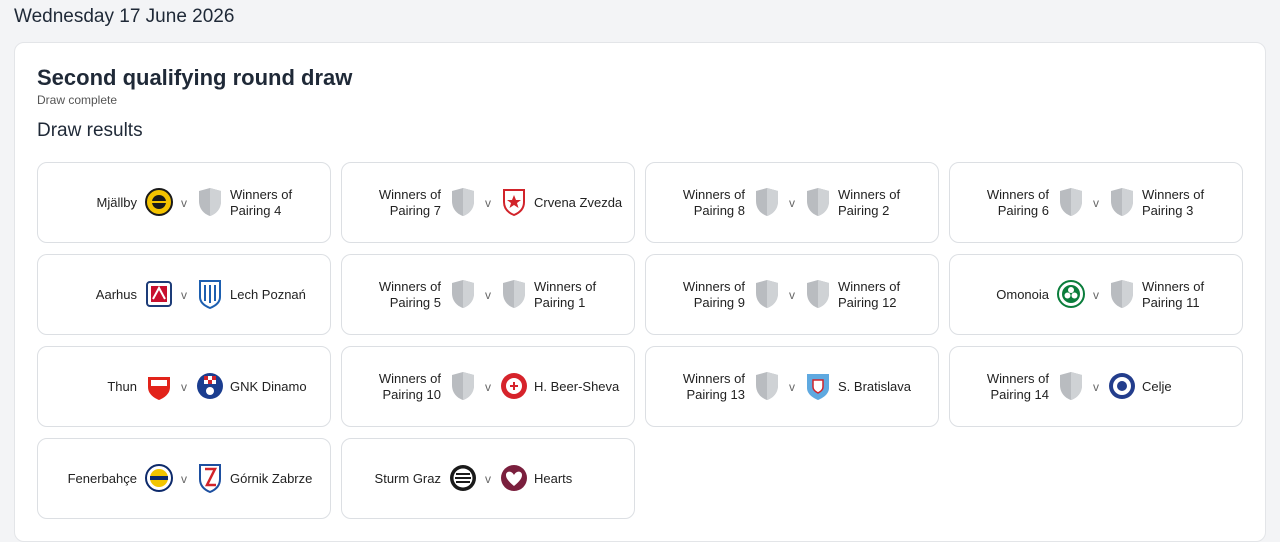  Describe the element at coordinates (409, 294) in the screenshot. I see `home-team-name: Winners of Pairing 5` at that location.